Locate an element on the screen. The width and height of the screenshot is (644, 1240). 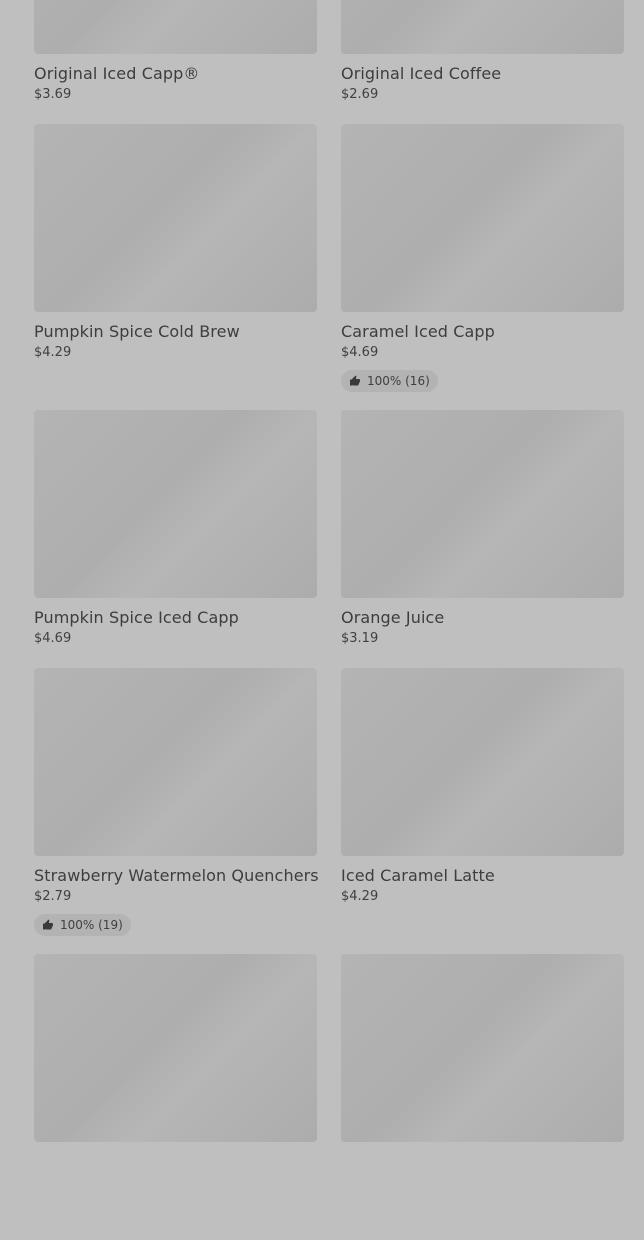
menu-item-card: Orange Juice $3.19 is located at coordinates (482, 539).